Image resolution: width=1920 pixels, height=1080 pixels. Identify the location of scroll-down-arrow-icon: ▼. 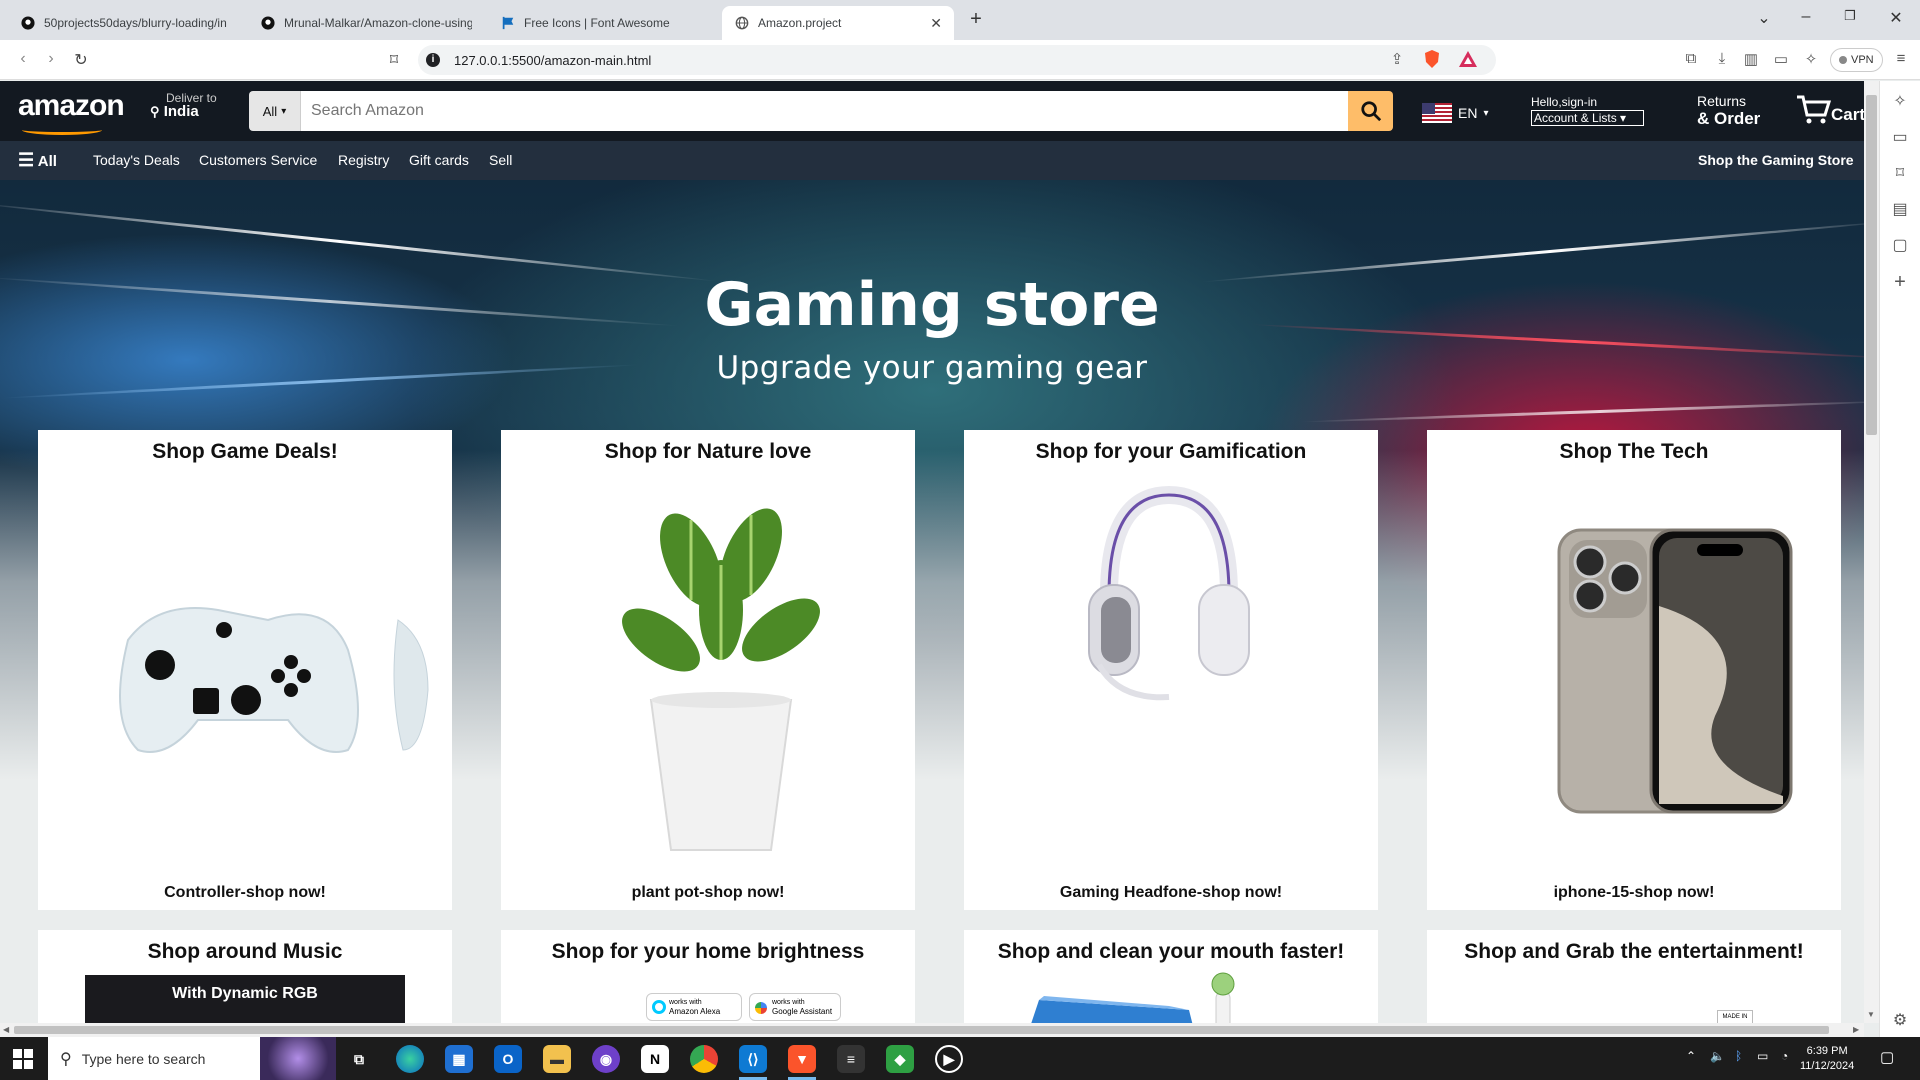
(1871, 1014).